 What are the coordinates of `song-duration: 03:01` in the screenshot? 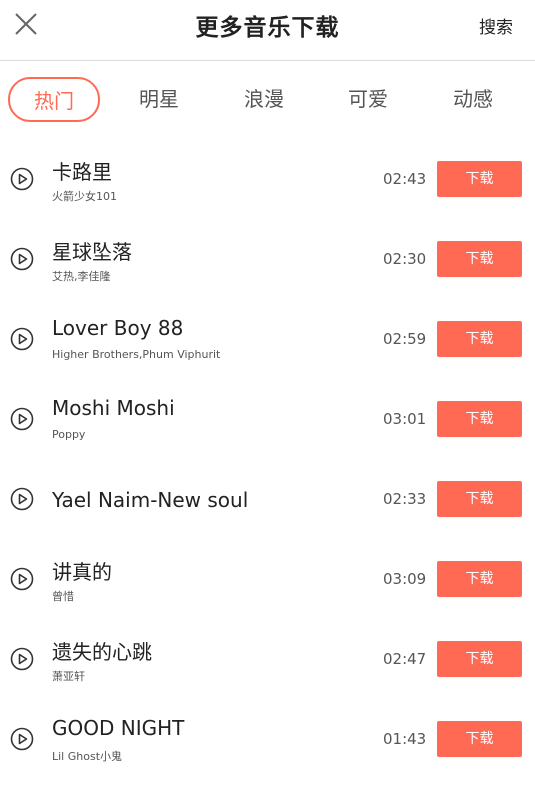 It's located at (405, 419).